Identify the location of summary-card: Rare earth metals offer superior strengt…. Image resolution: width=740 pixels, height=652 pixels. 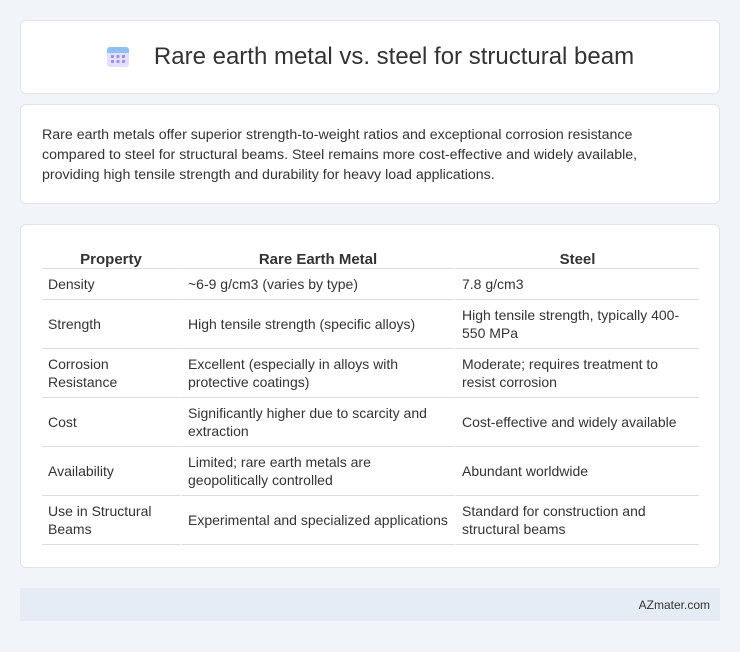
(370, 154).